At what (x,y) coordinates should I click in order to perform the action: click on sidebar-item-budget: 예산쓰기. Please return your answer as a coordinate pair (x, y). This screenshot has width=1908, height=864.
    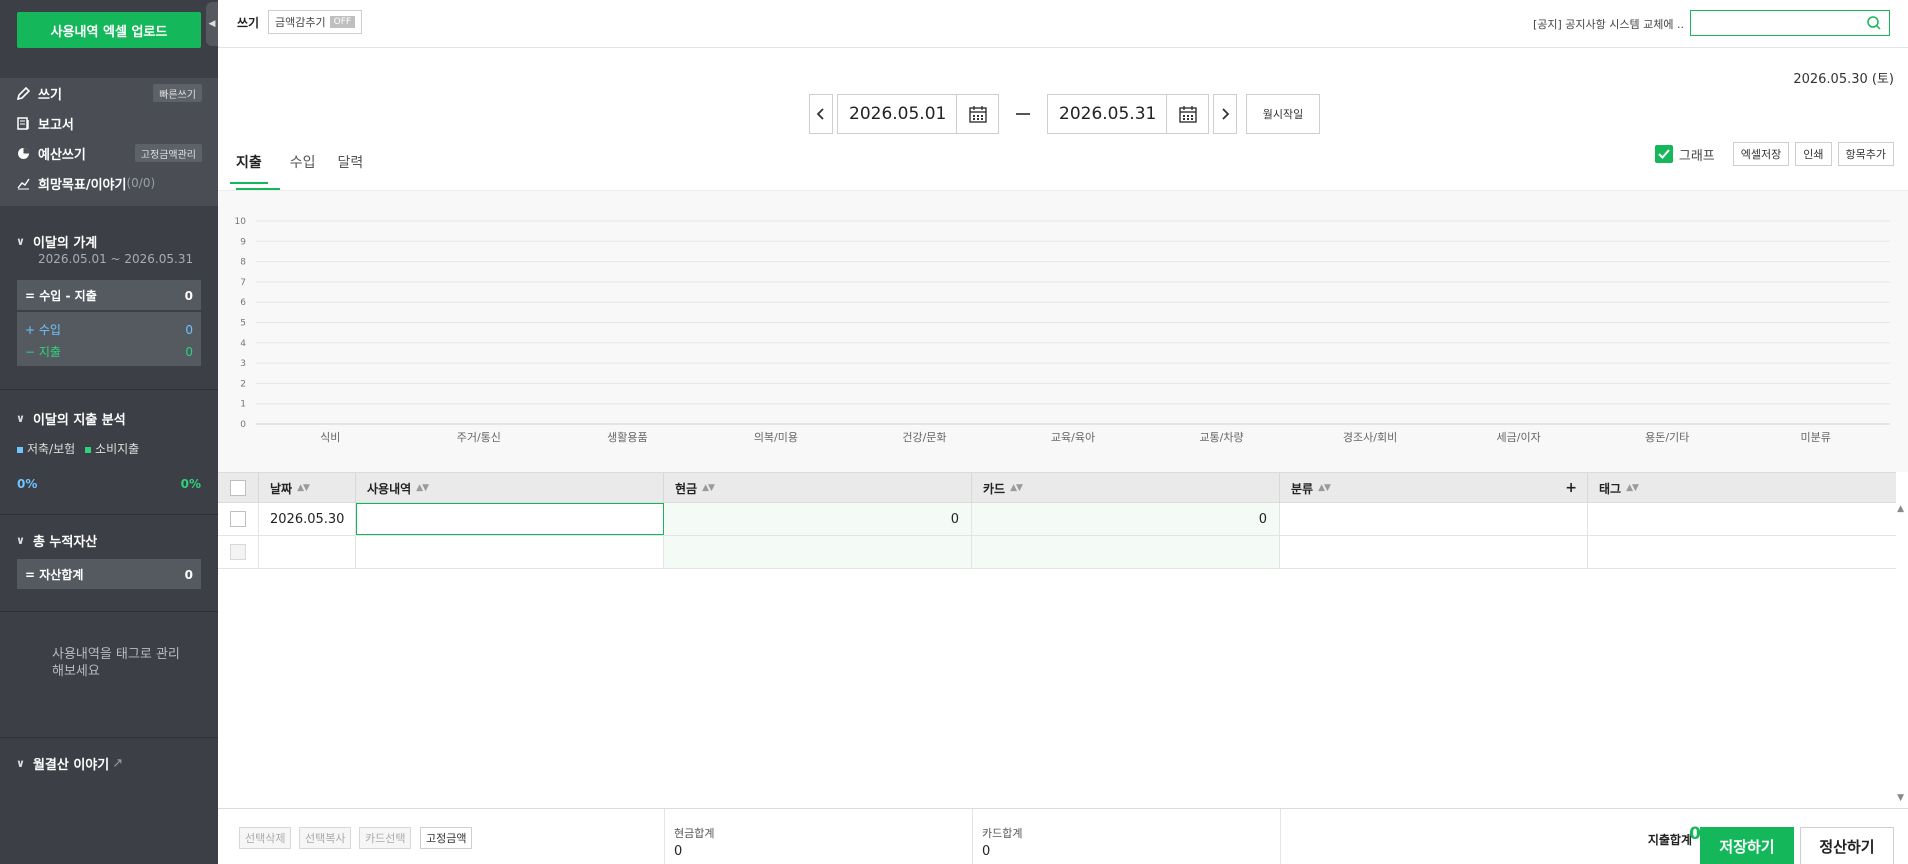
    Looking at the image, I should click on (51, 153).